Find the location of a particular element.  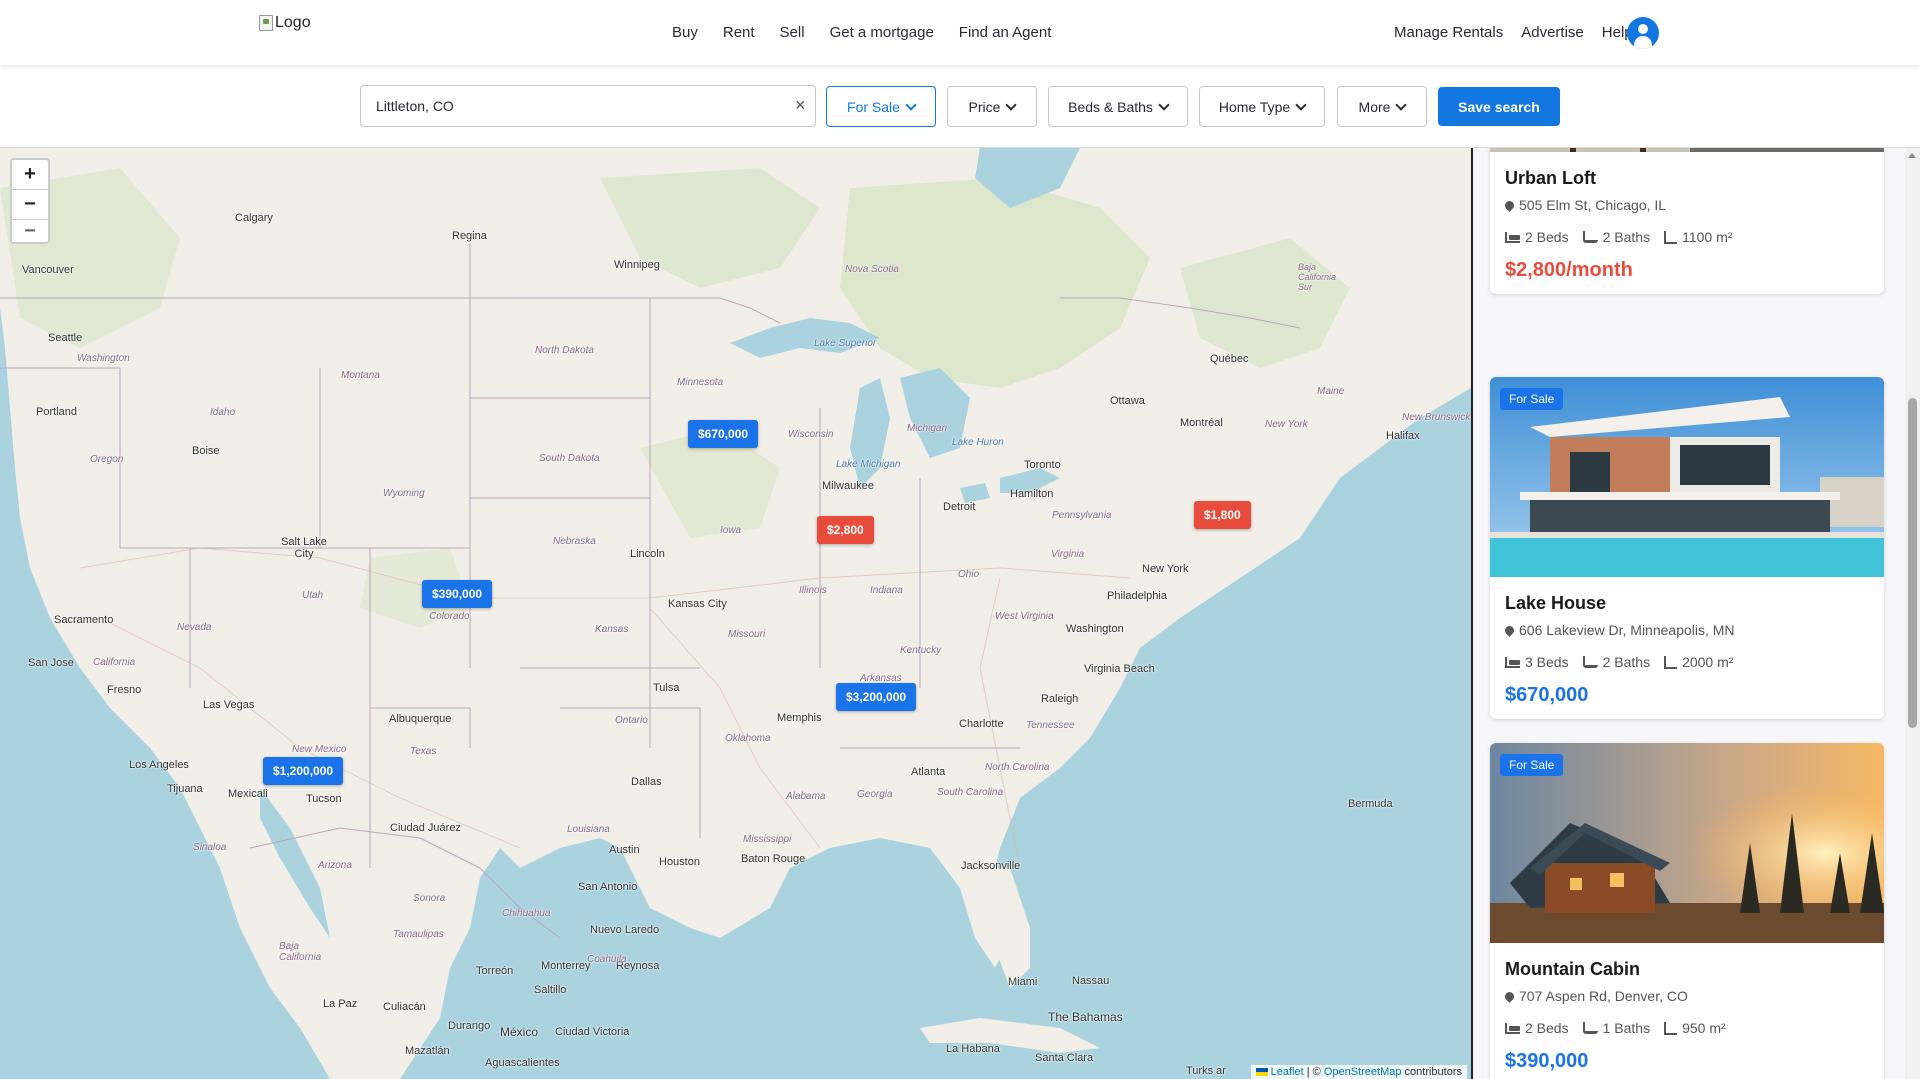

region-label: Colorado is located at coordinates (449, 616).